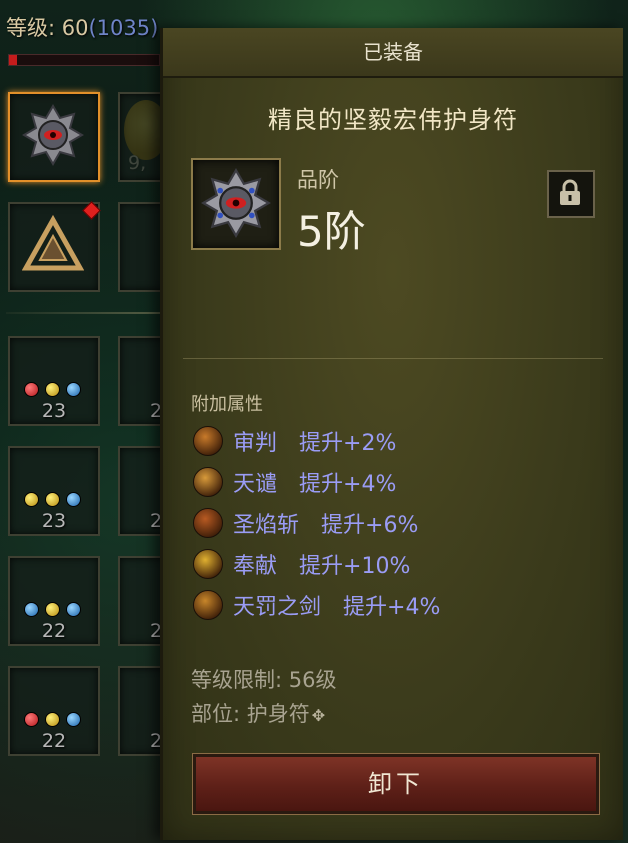 The height and width of the screenshot is (843, 628). What do you see at coordinates (318, 180) in the screenshot?
I see `grade-label: 品阶` at bounding box center [318, 180].